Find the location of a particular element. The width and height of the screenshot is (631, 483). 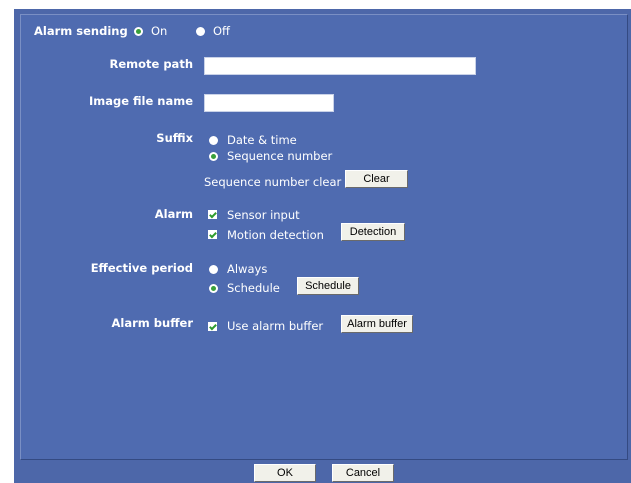

schedule-button: Schedule is located at coordinates (328, 286).